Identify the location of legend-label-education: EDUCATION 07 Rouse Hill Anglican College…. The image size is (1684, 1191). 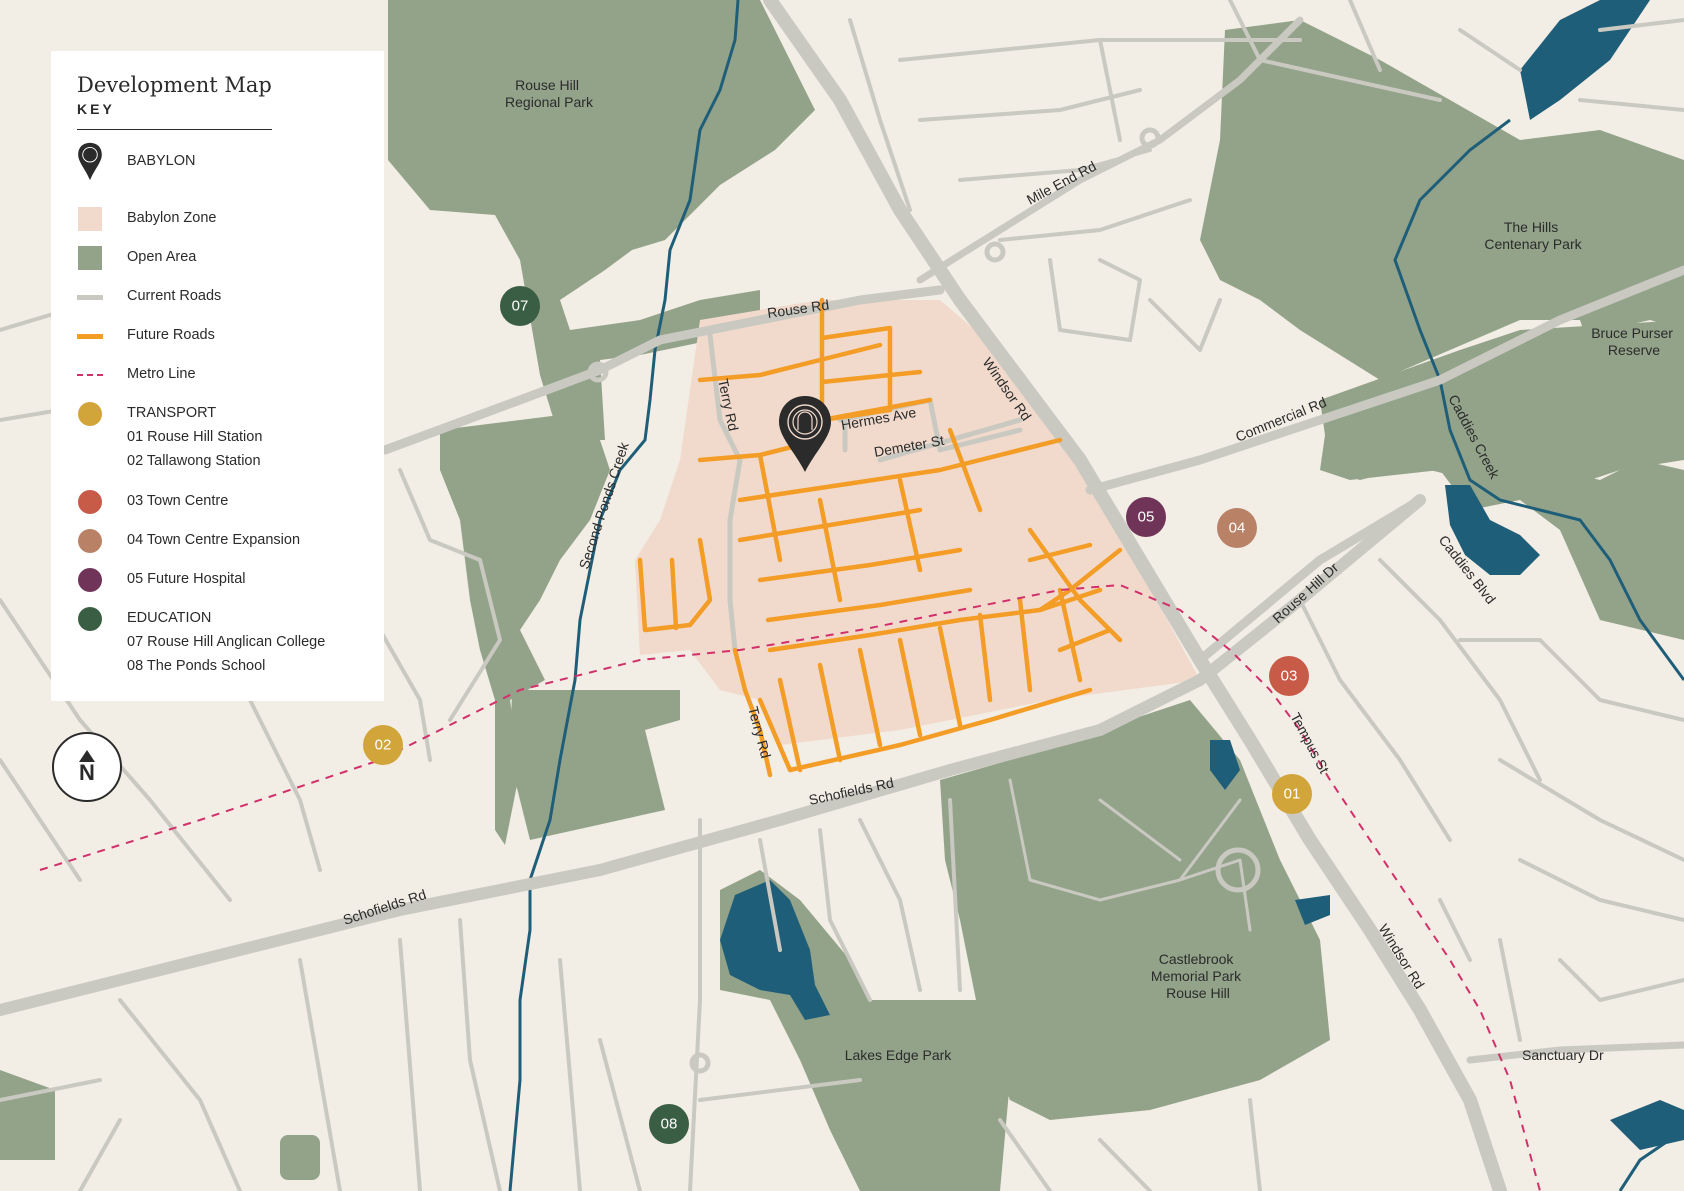
(226, 642).